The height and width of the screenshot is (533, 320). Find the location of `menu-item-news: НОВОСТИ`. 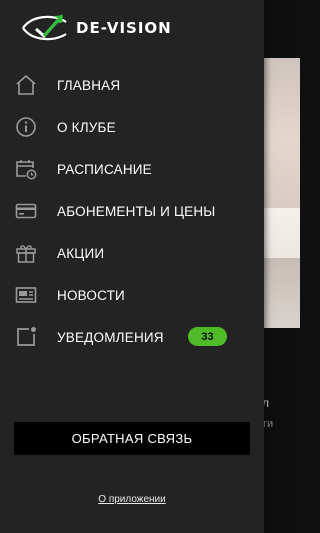

menu-item-news: НОВОСТИ is located at coordinates (132, 295).